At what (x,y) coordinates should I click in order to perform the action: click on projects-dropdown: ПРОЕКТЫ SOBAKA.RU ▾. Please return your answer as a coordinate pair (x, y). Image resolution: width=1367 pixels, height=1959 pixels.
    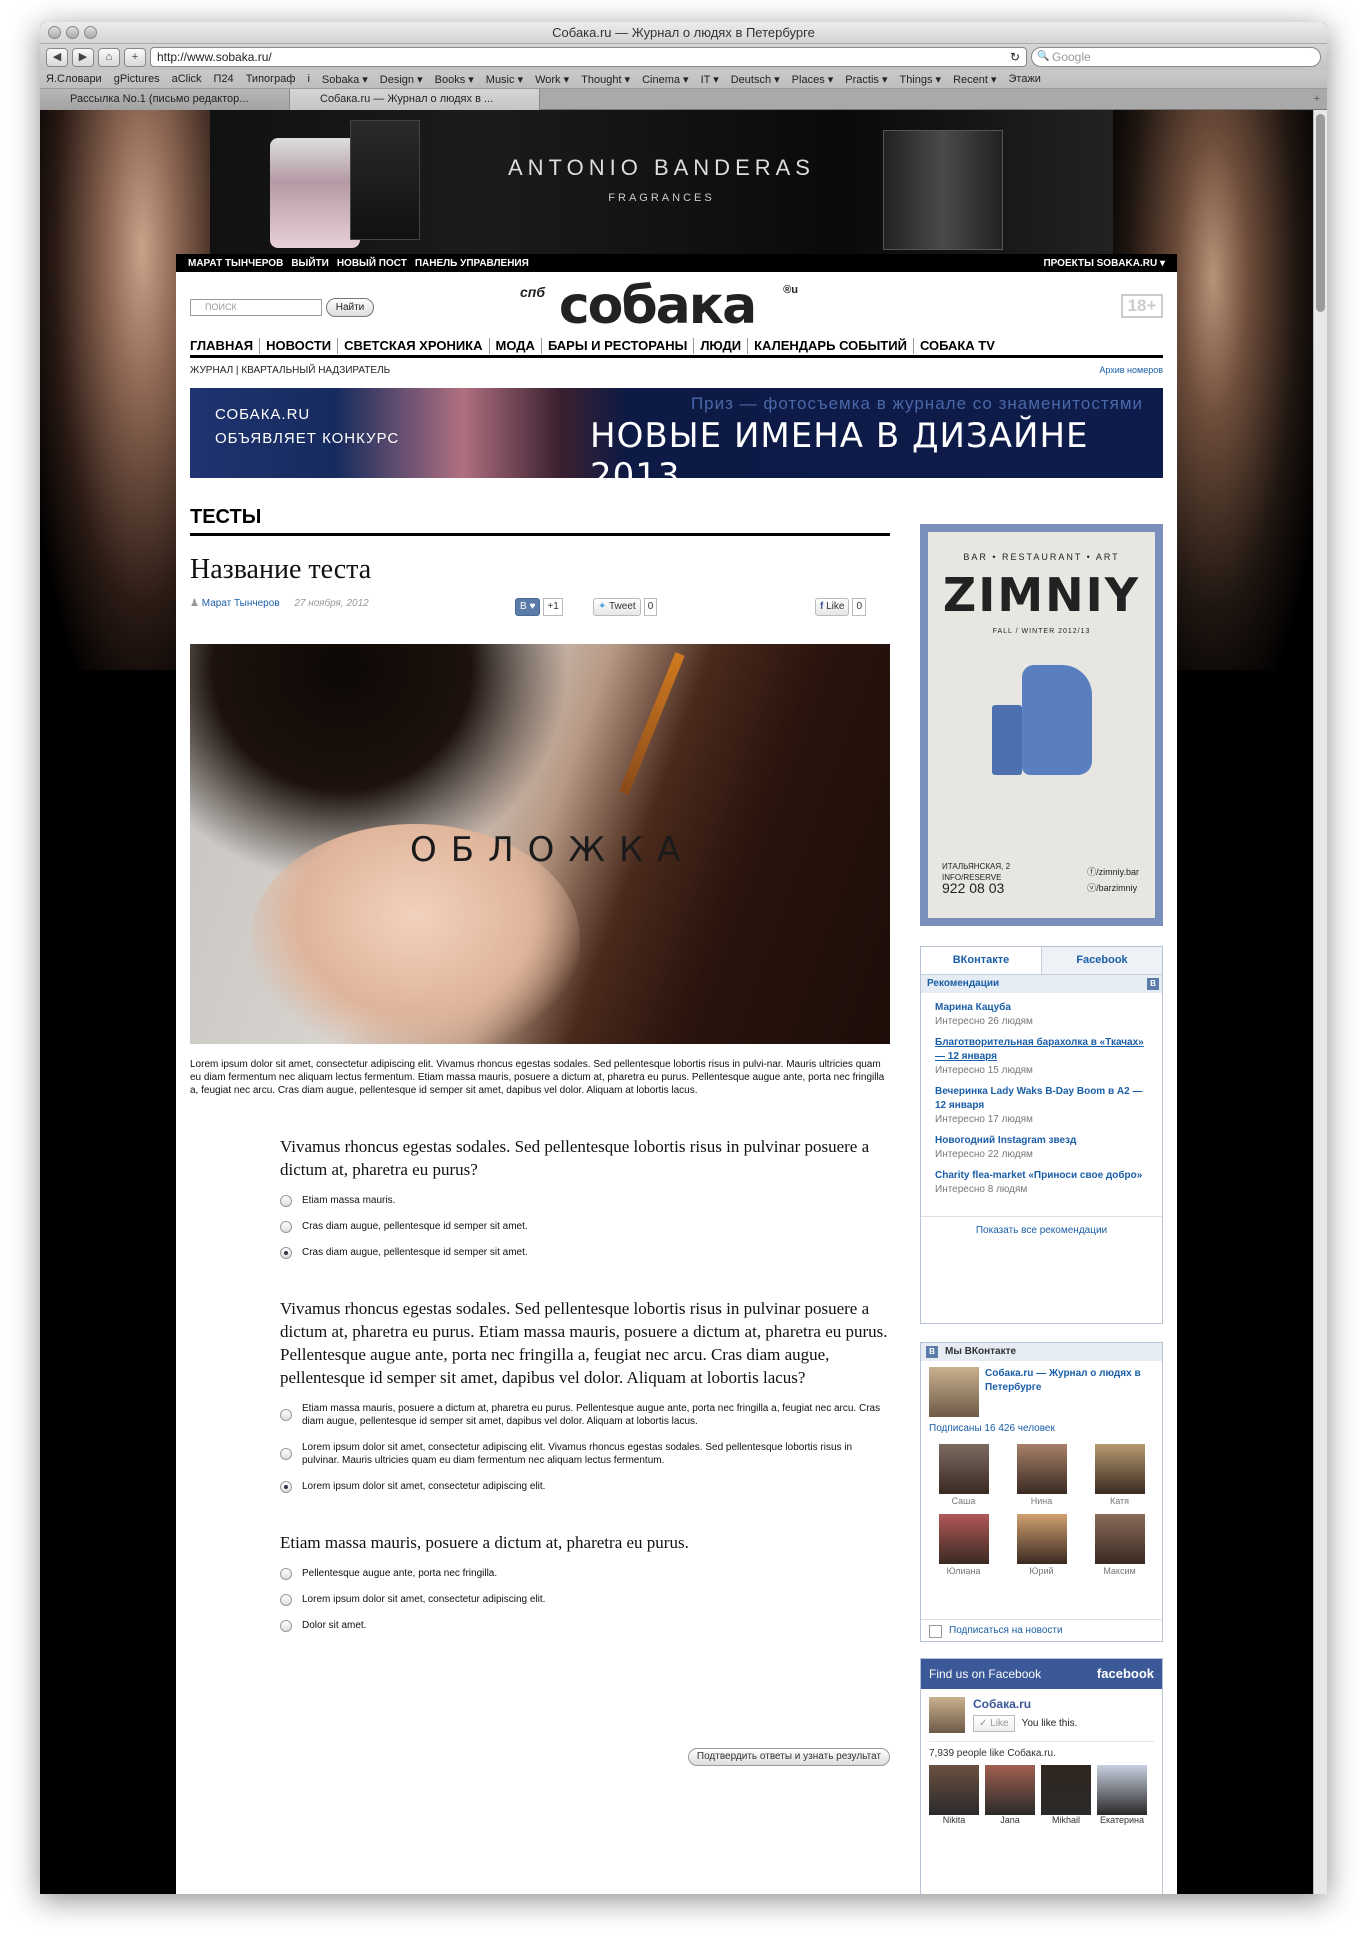
    Looking at the image, I should click on (1104, 263).